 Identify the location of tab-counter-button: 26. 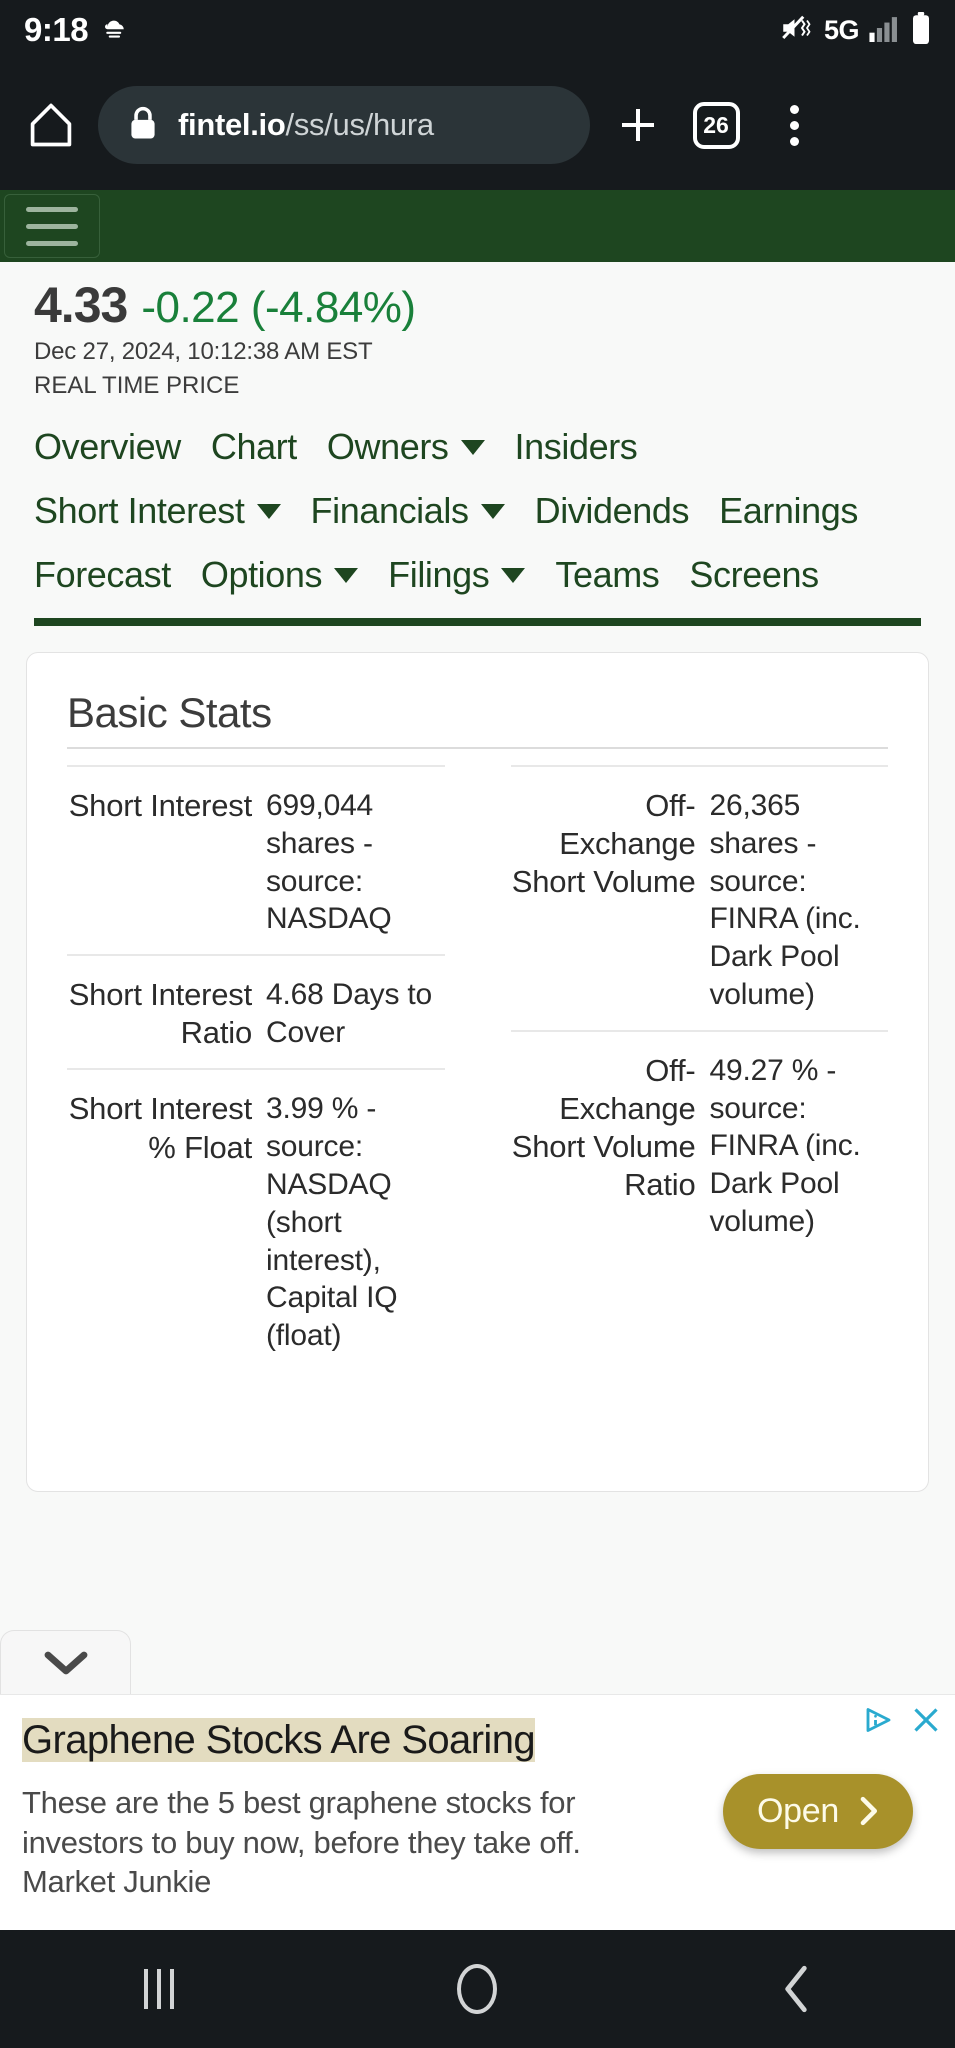
(716, 125).